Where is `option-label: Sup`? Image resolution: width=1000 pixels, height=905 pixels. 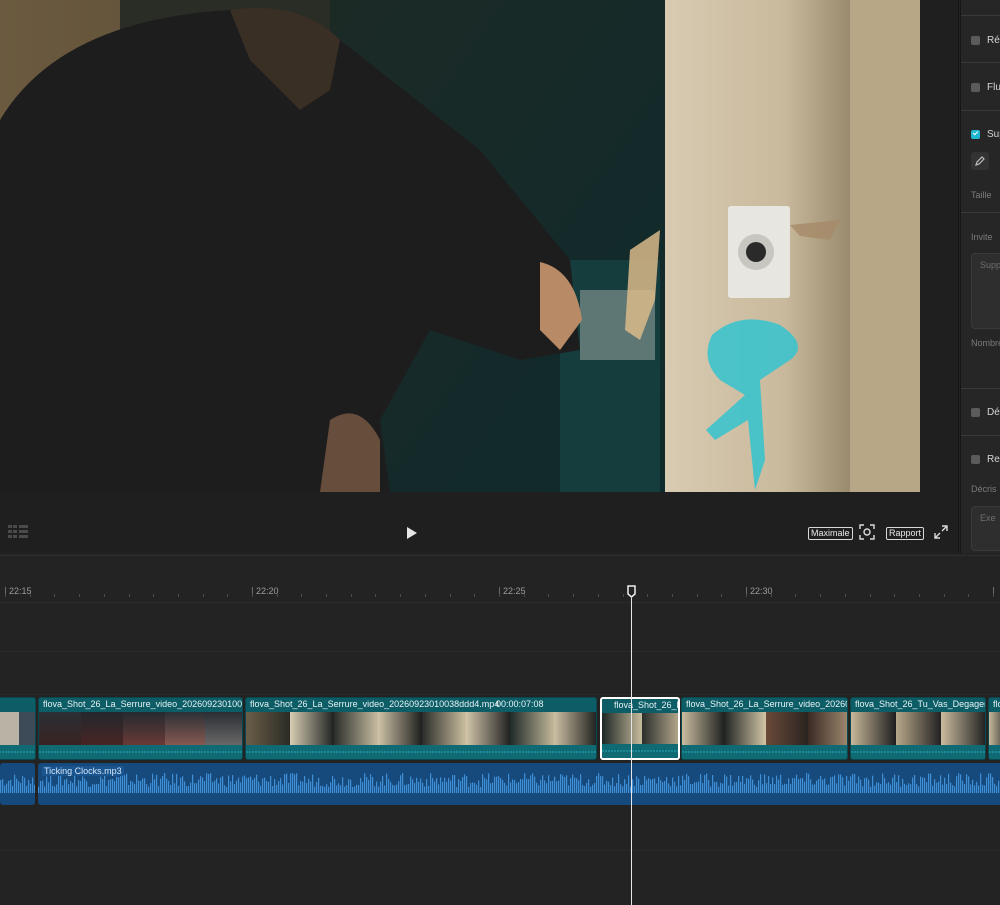
option-label: Sup is located at coordinates (993, 134).